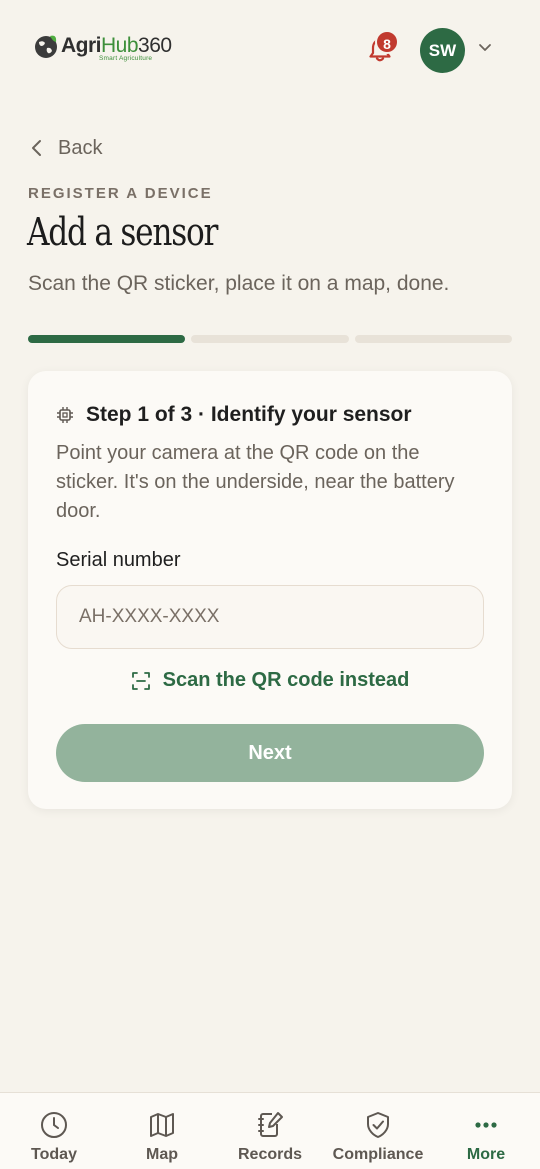 The width and height of the screenshot is (540, 1169). Describe the element at coordinates (120, 193) in the screenshot. I see `page-eyebrow: REGISTER A DEVICE` at that location.